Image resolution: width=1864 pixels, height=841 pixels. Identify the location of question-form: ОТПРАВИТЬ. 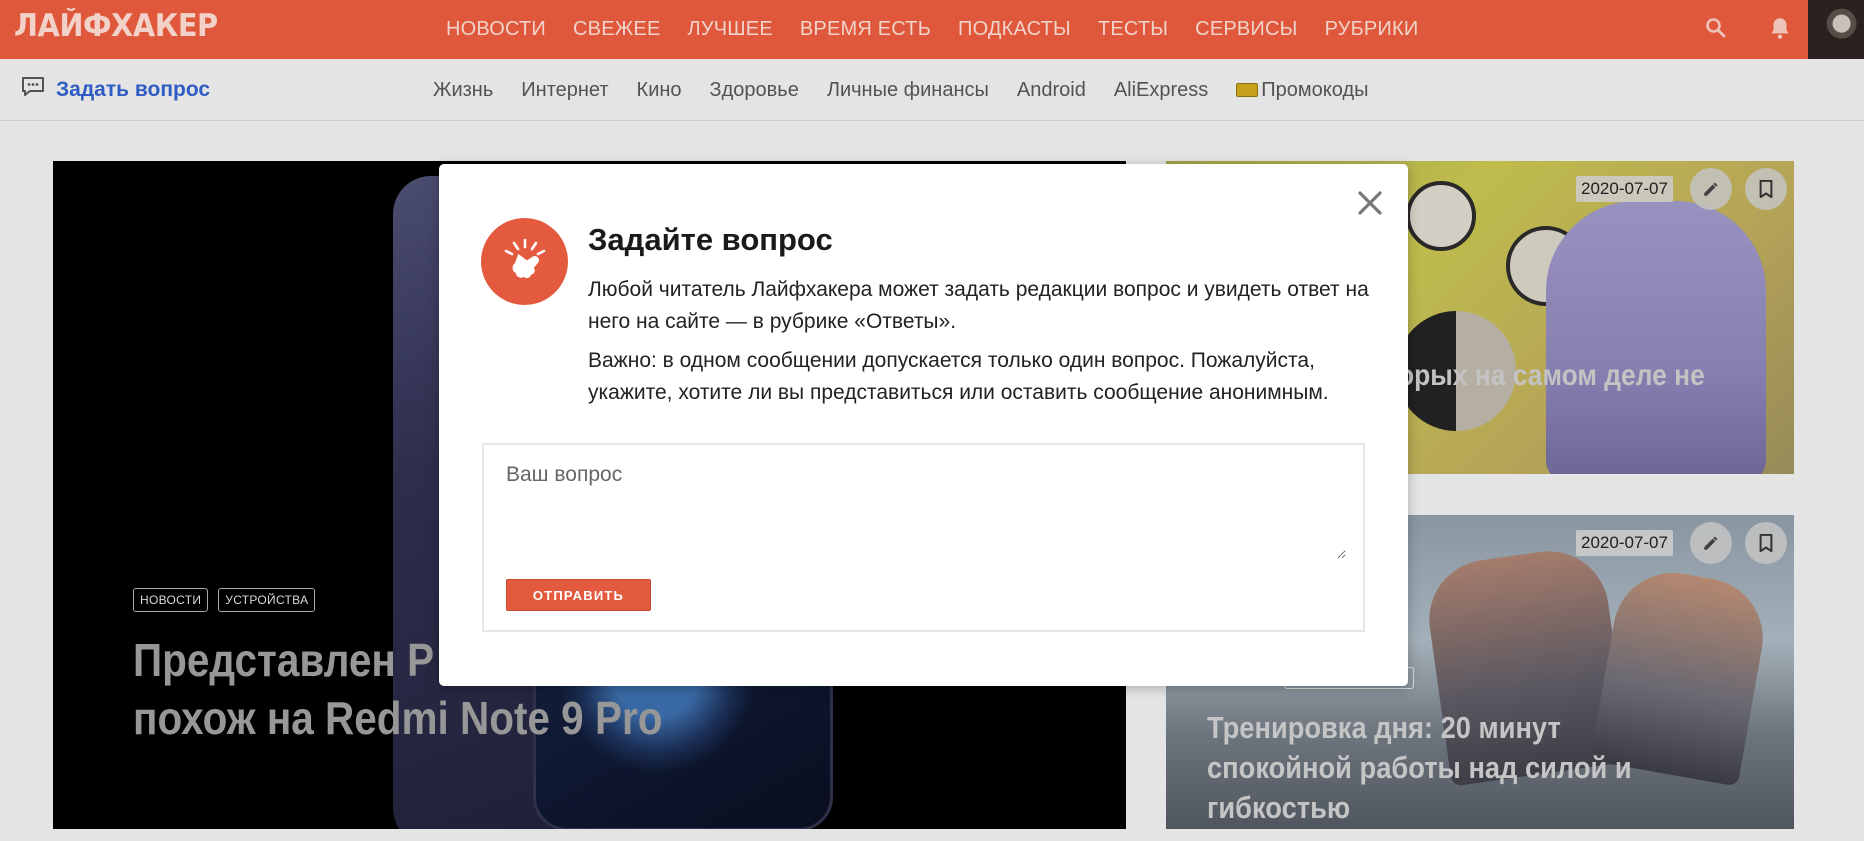
(923, 537).